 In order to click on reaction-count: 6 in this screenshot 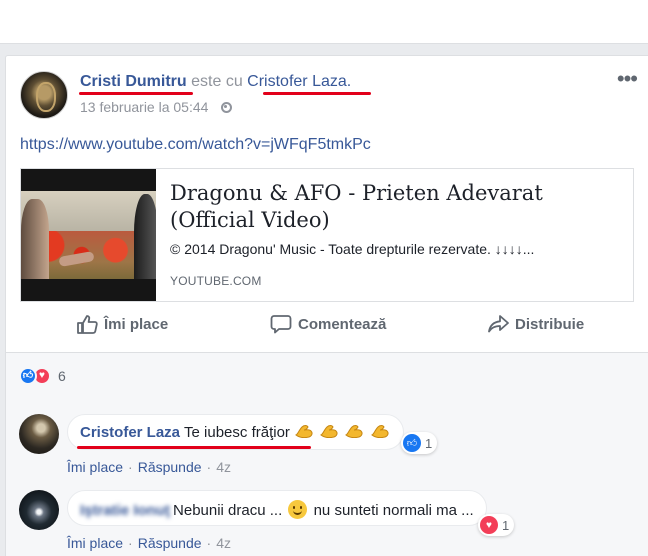, I will do `click(62, 376)`.